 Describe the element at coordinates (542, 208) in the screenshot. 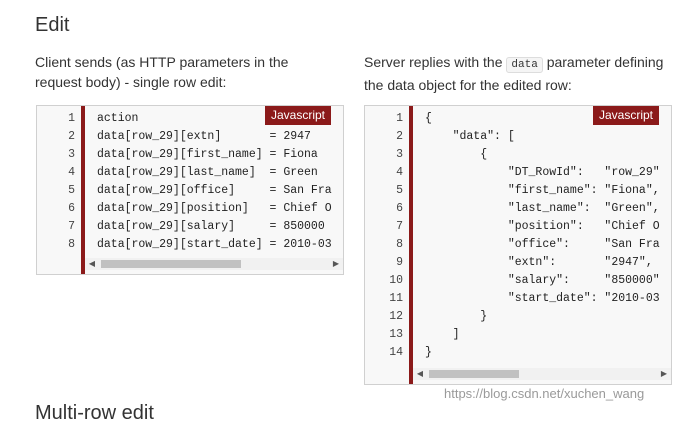

I see `code-text: "last_name": "Green",` at that location.